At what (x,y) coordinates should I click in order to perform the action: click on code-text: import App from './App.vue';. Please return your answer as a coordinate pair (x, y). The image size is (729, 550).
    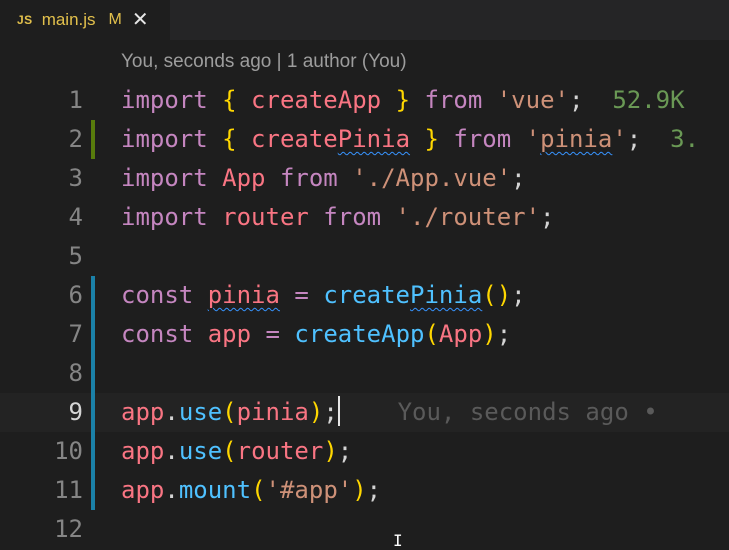
    Looking at the image, I should click on (323, 178).